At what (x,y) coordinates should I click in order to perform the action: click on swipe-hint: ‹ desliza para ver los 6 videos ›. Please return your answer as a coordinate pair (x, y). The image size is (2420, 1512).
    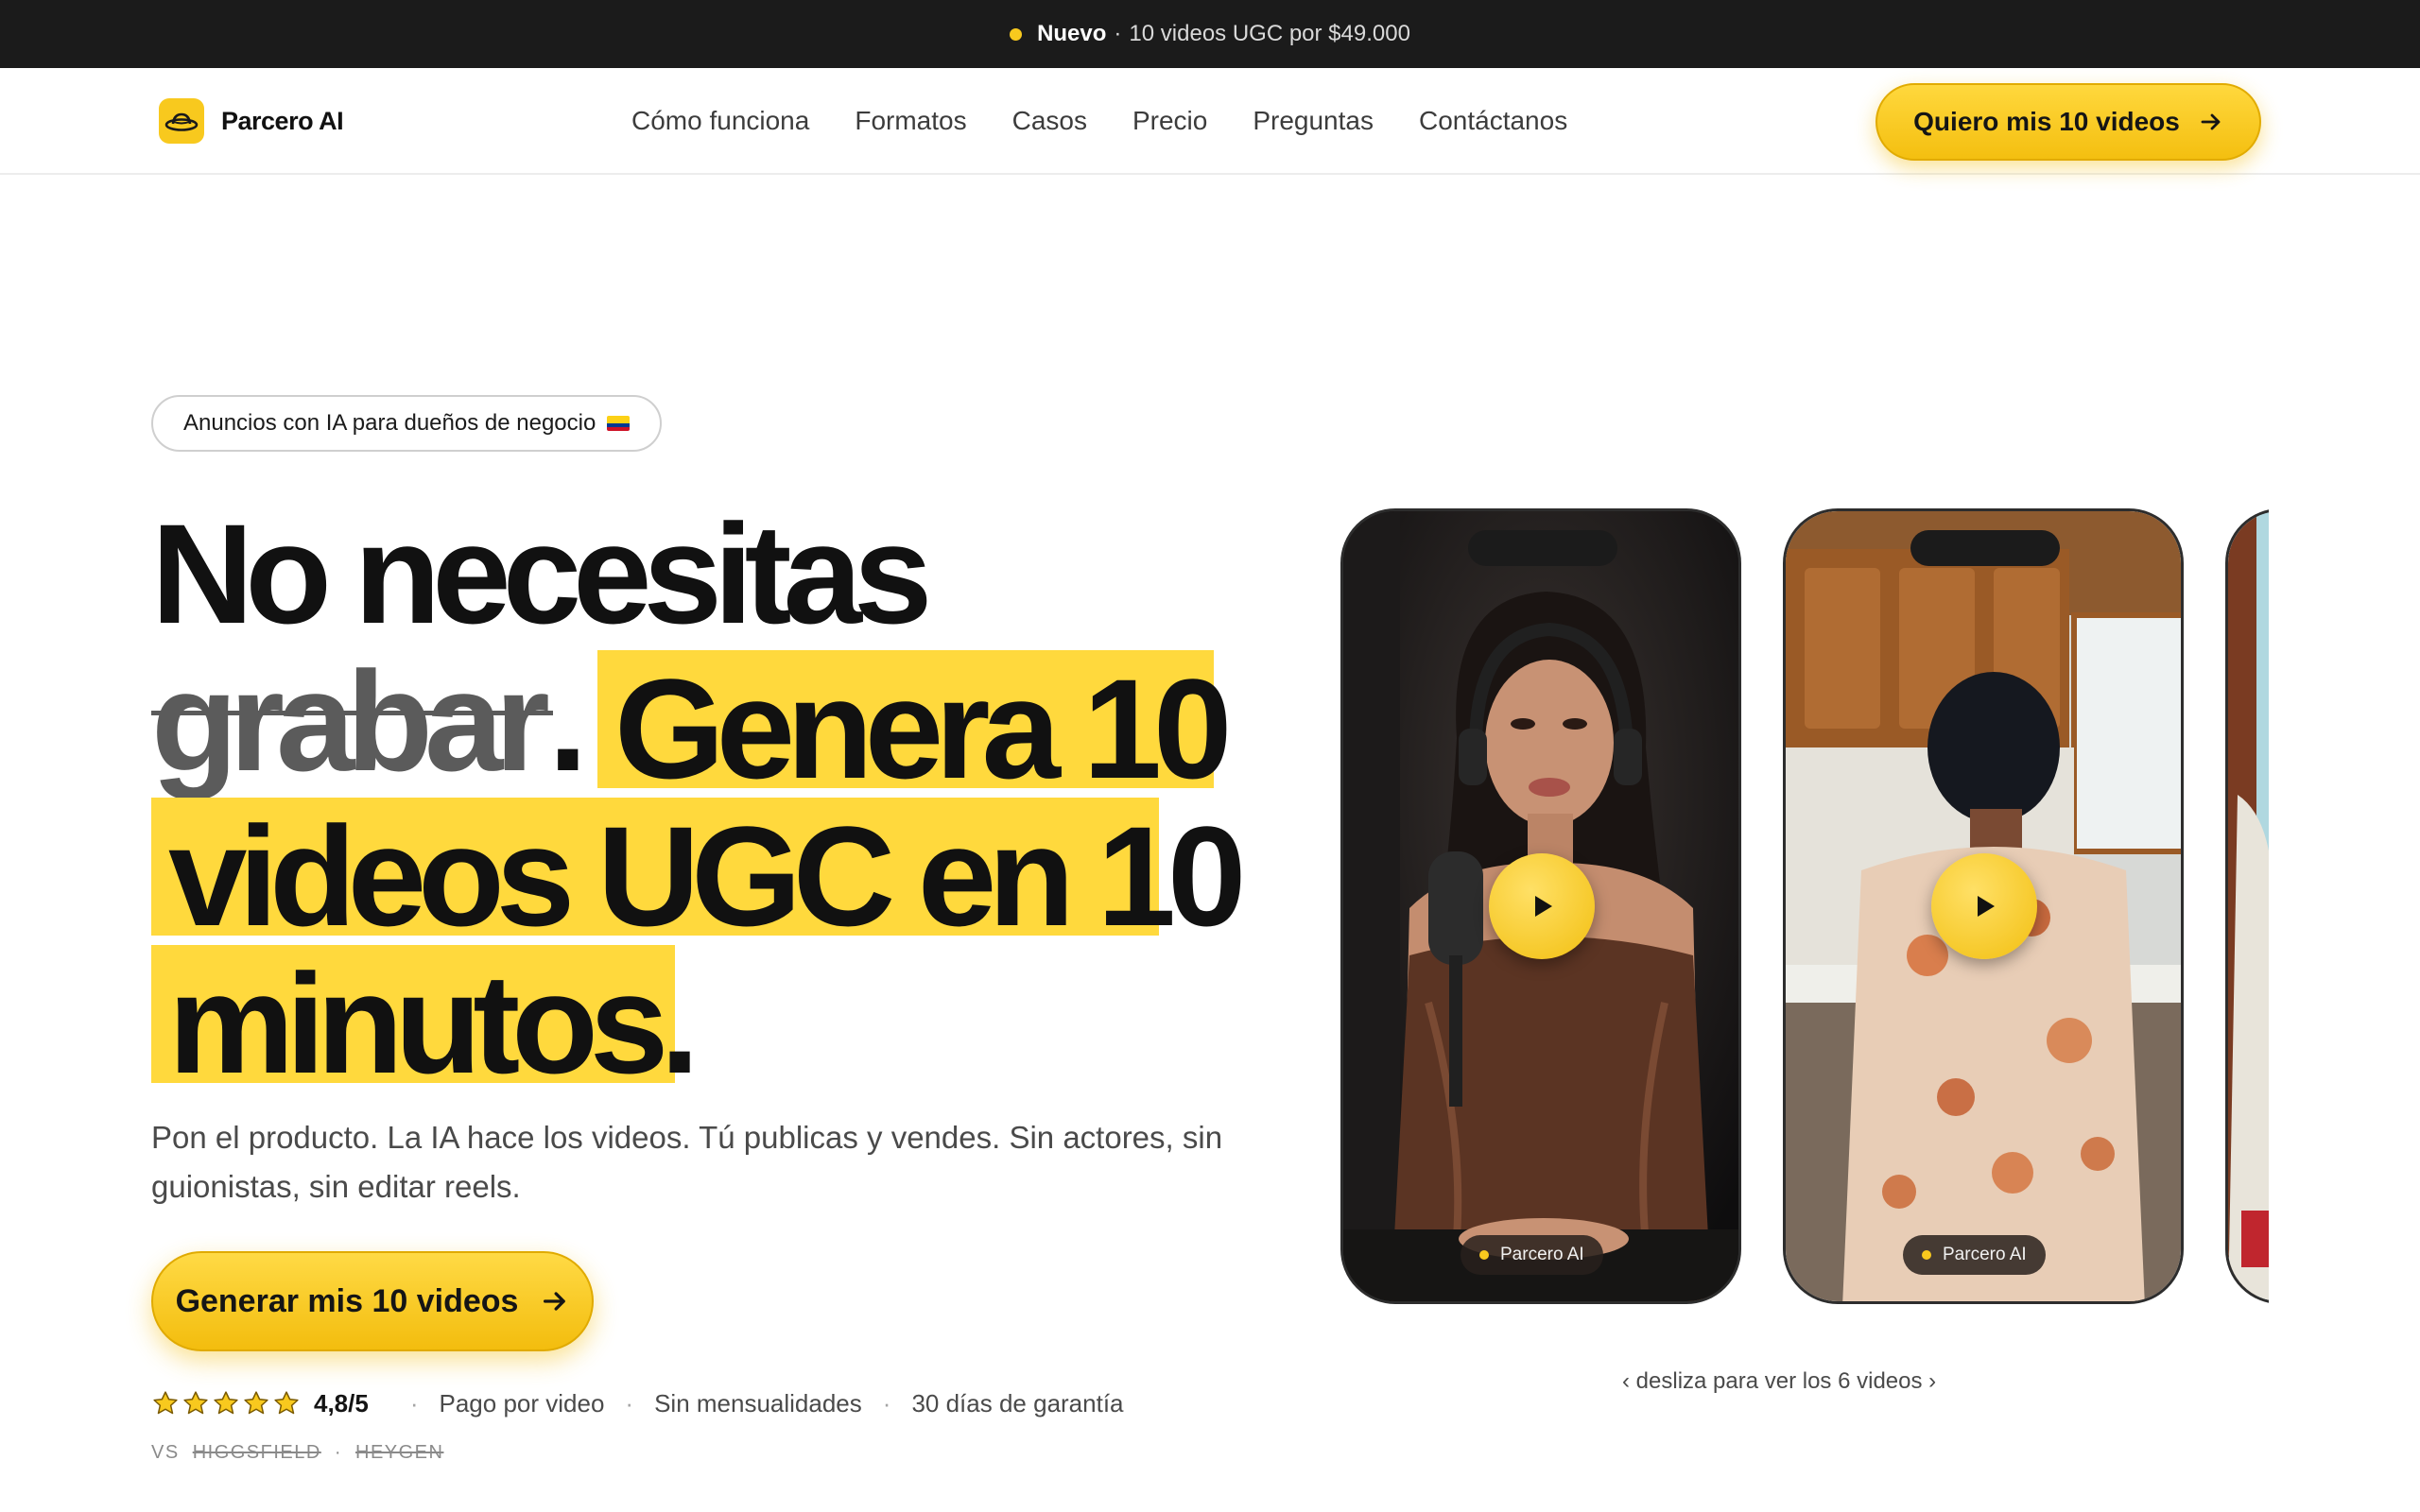
    Looking at the image, I should click on (1779, 1381).